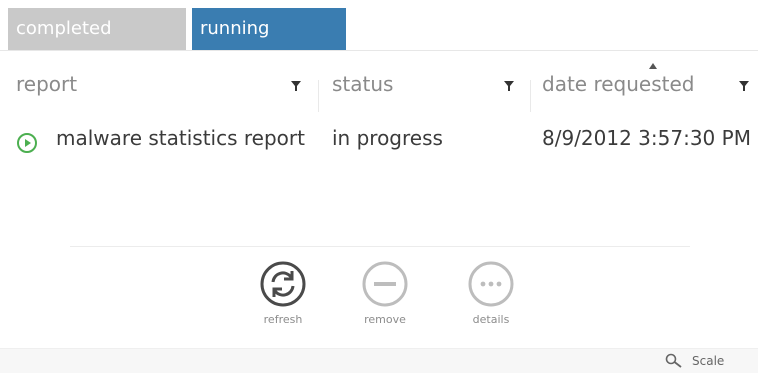 This screenshot has height=373, width=758. Describe the element at coordinates (509, 86) in the screenshot. I see `filter-icon-status` at that location.